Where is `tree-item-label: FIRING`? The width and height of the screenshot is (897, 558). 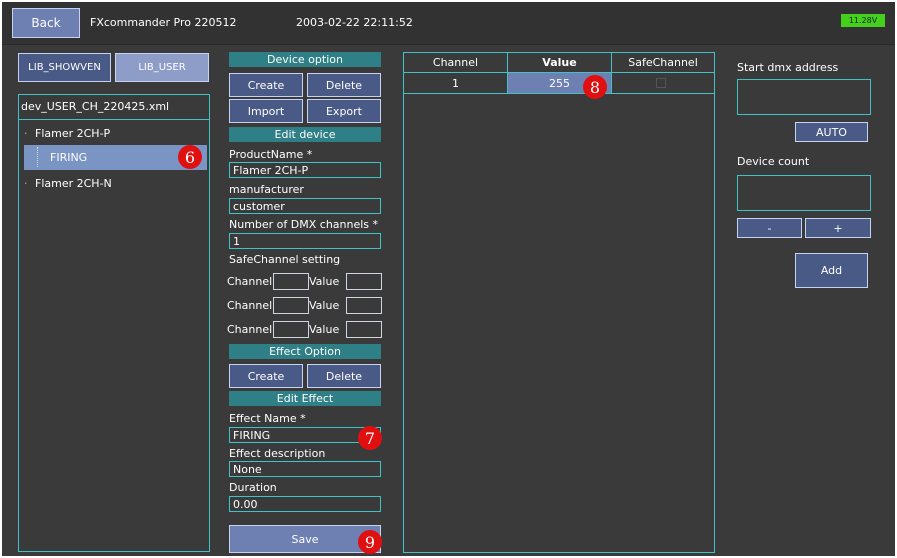
tree-item-label: FIRING is located at coordinates (69, 157).